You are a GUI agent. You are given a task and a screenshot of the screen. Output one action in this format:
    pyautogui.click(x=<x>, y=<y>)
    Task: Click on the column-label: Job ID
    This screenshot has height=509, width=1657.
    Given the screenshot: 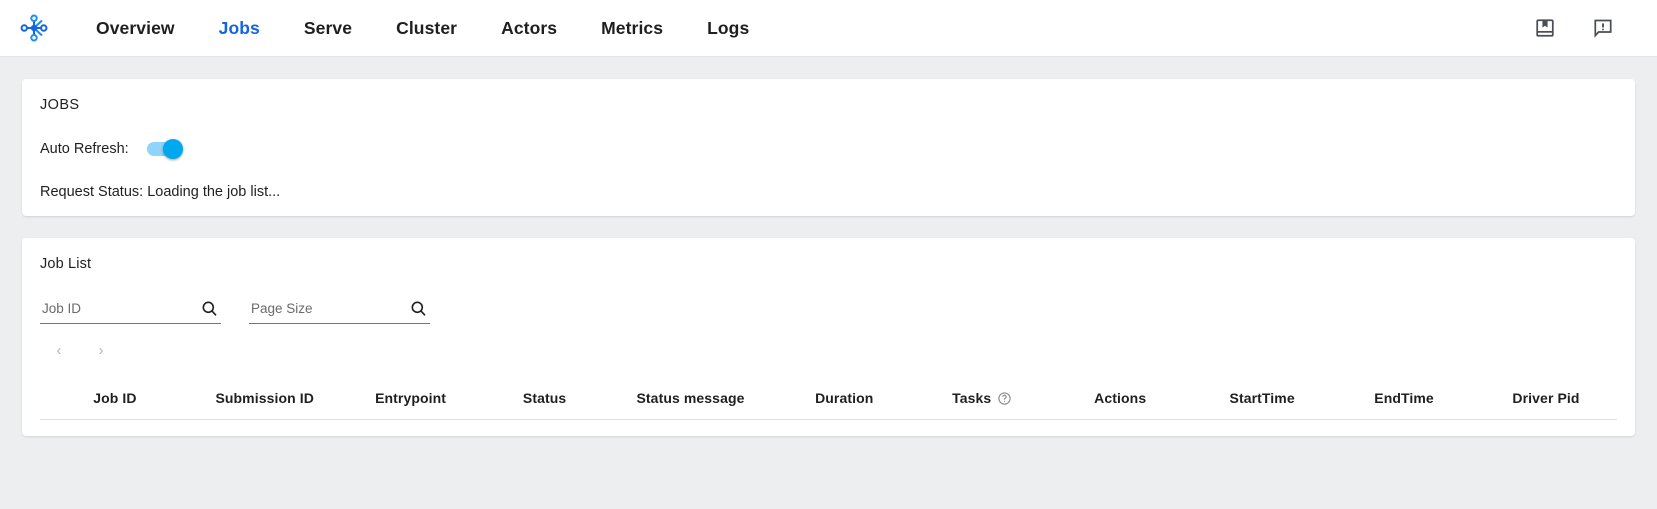 What is the action you would take?
    pyautogui.click(x=115, y=398)
    